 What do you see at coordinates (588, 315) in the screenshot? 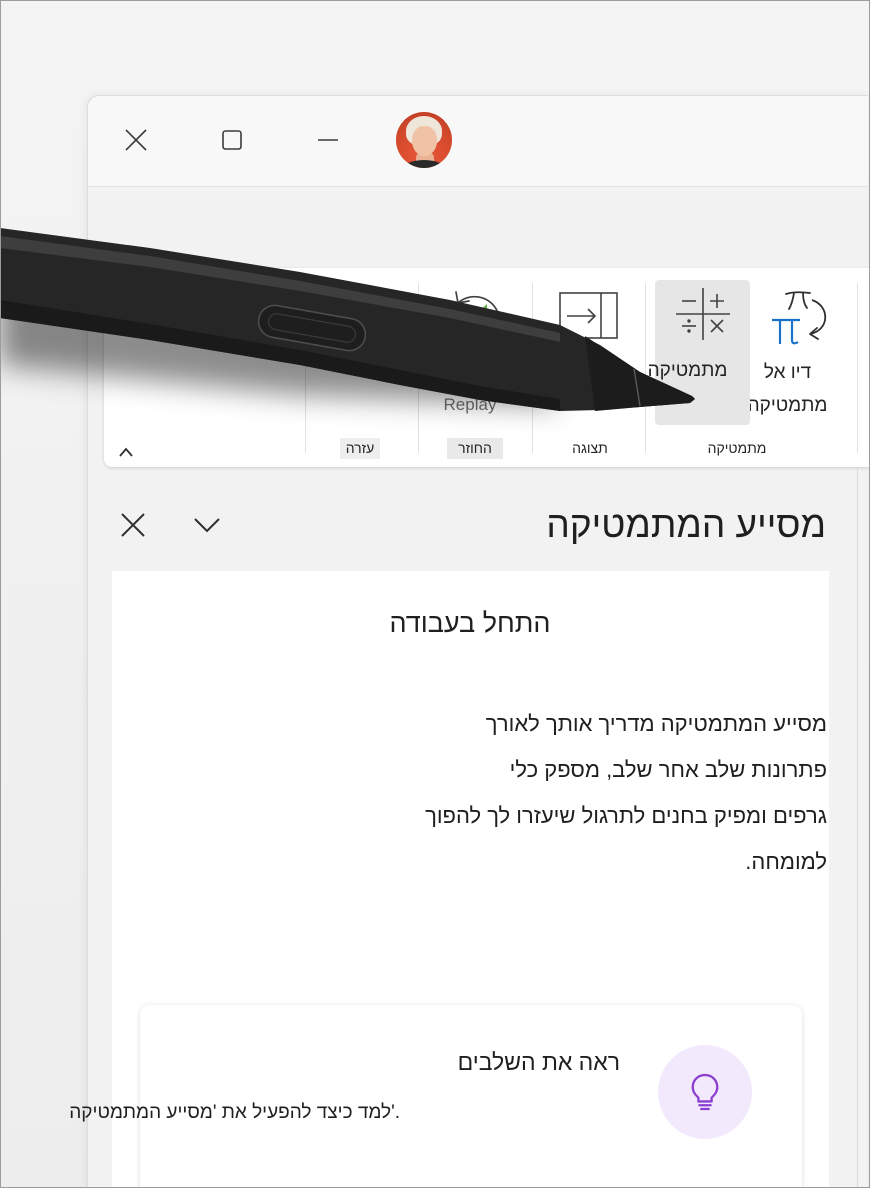
I see `view-panel-icon` at bounding box center [588, 315].